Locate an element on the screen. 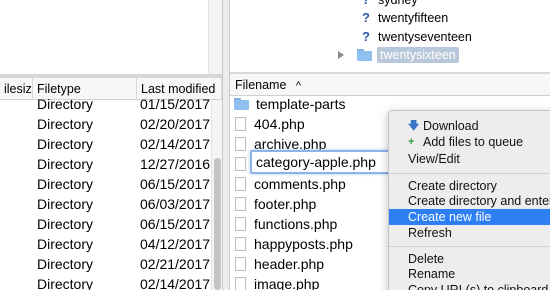 This screenshot has height=290, width=550. menu-item-add-files-to-queue: + Add files to queue is located at coordinates (469, 142).